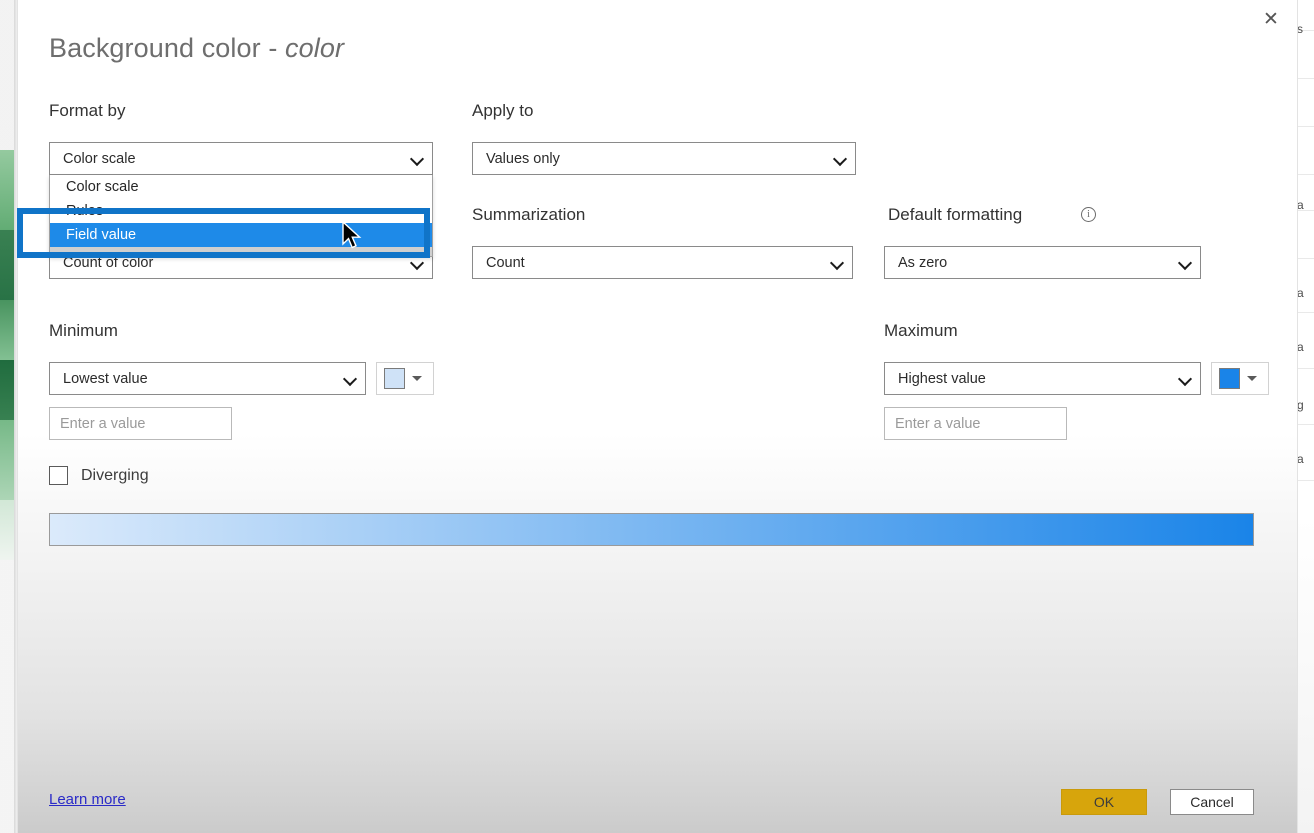  What do you see at coordinates (241, 211) in the screenshot?
I see `dropdown-option-rules: Rules` at bounding box center [241, 211].